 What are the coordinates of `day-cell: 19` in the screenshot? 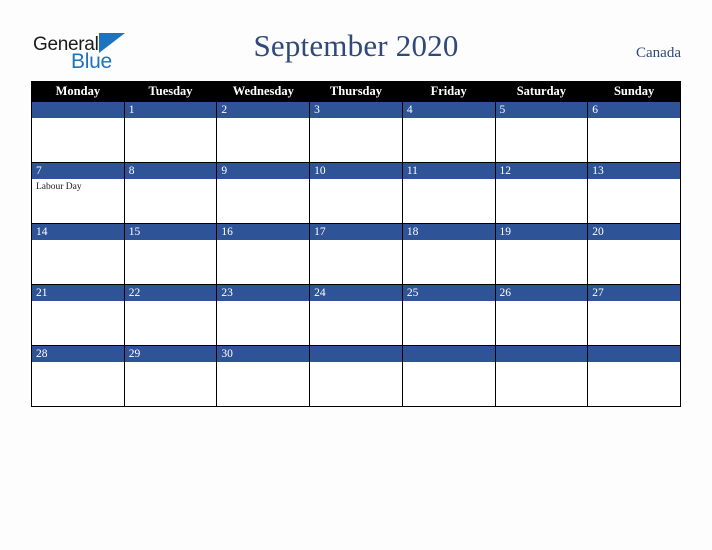 It's located at (541, 254).